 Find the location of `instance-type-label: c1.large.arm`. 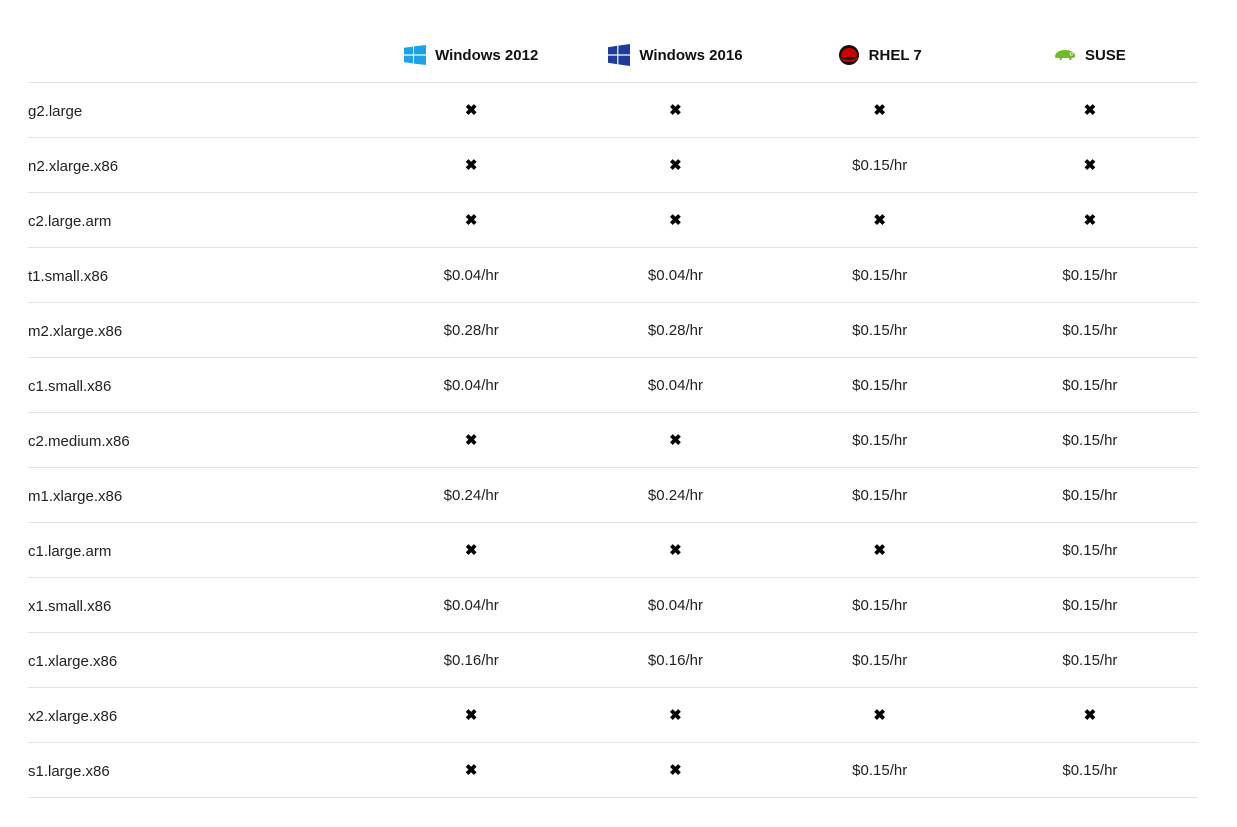

instance-type-label: c1.large.arm is located at coordinates (70, 551).